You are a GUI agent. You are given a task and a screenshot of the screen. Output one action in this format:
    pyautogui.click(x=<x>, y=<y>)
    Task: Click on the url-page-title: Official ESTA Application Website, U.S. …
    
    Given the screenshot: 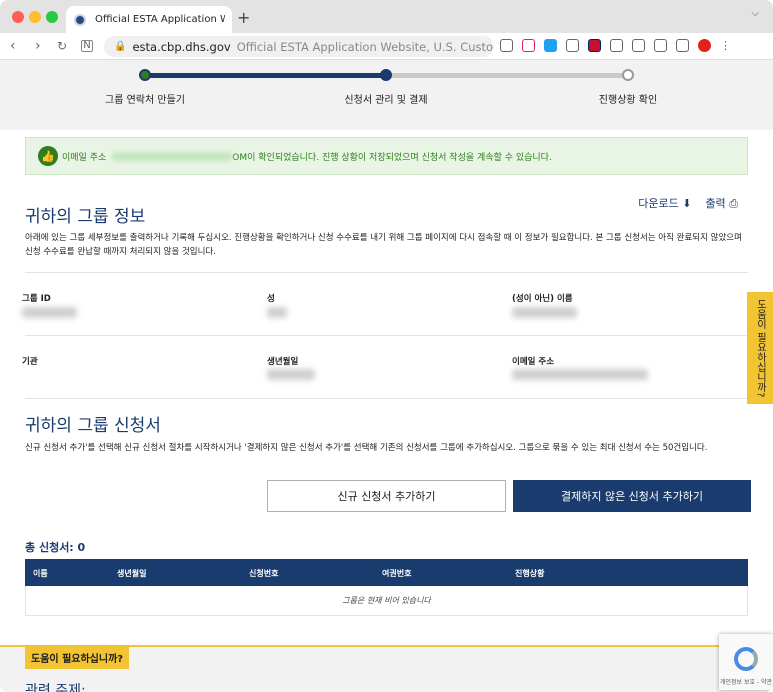 What is the action you would take?
    pyautogui.click(x=365, y=46)
    